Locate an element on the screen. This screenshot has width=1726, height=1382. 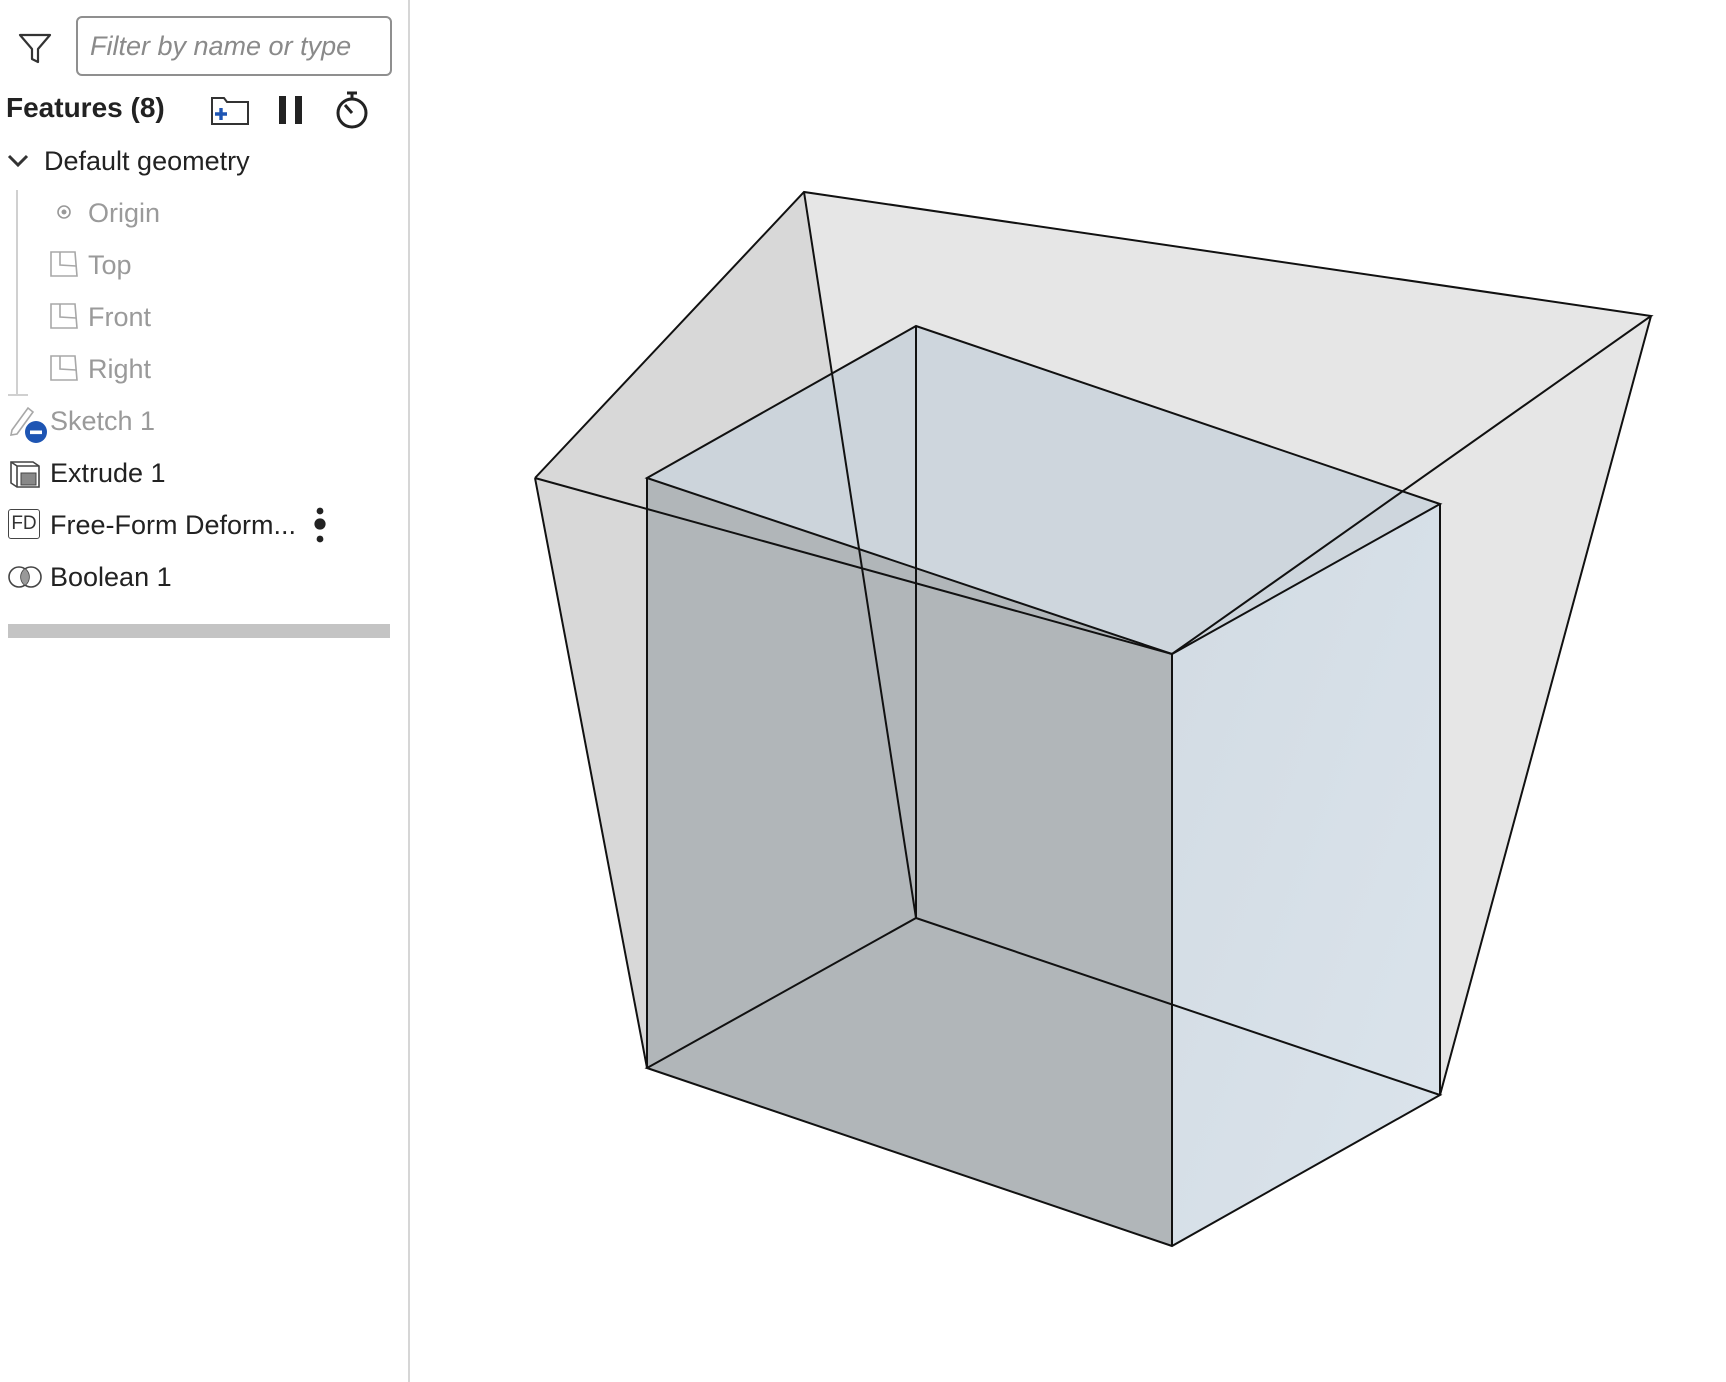
tree-item-label: Boolean 1 is located at coordinates (111, 577).